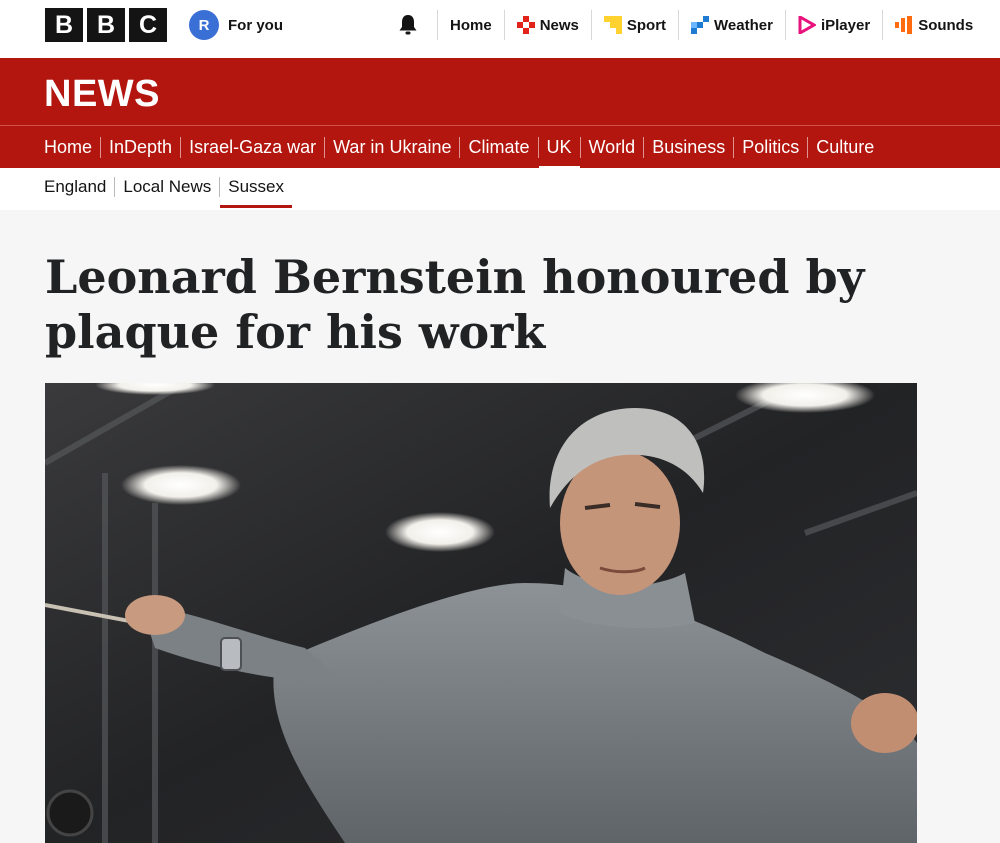 This screenshot has width=1000, height=843. I want to click on for-you-button: R For you, so click(236, 25).